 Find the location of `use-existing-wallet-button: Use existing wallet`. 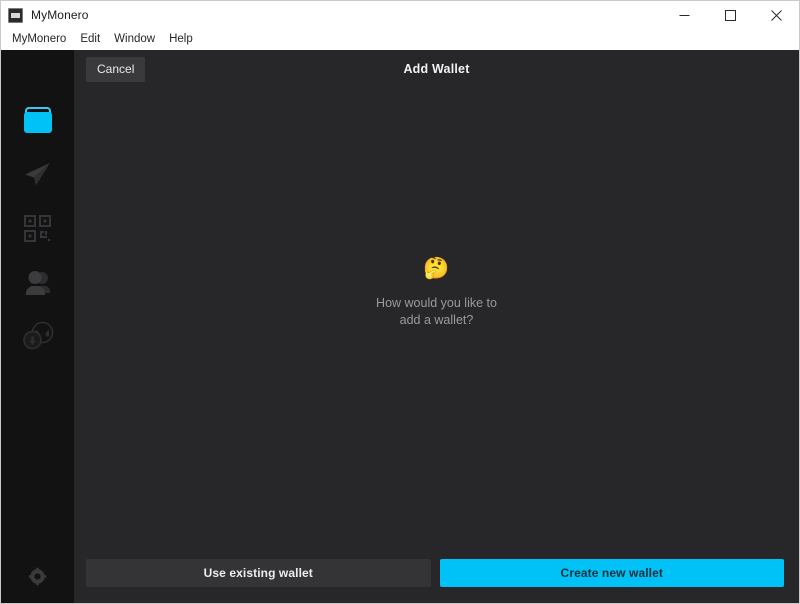

use-existing-wallet-button: Use existing wallet is located at coordinates (258, 573).